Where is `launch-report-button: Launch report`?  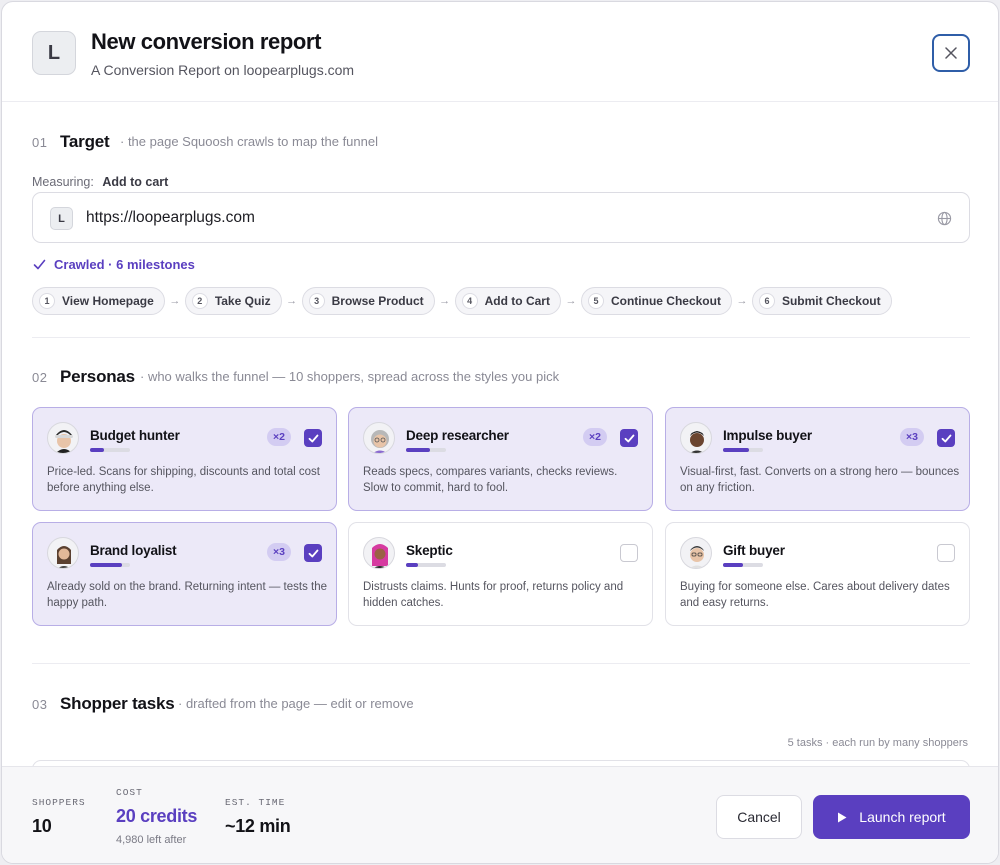
launch-report-button: Launch report is located at coordinates (891, 817).